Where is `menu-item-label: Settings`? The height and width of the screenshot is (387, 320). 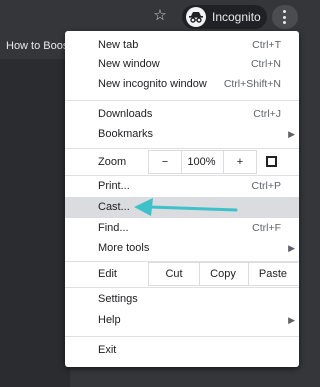 menu-item-label: Settings is located at coordinates (118, 299).